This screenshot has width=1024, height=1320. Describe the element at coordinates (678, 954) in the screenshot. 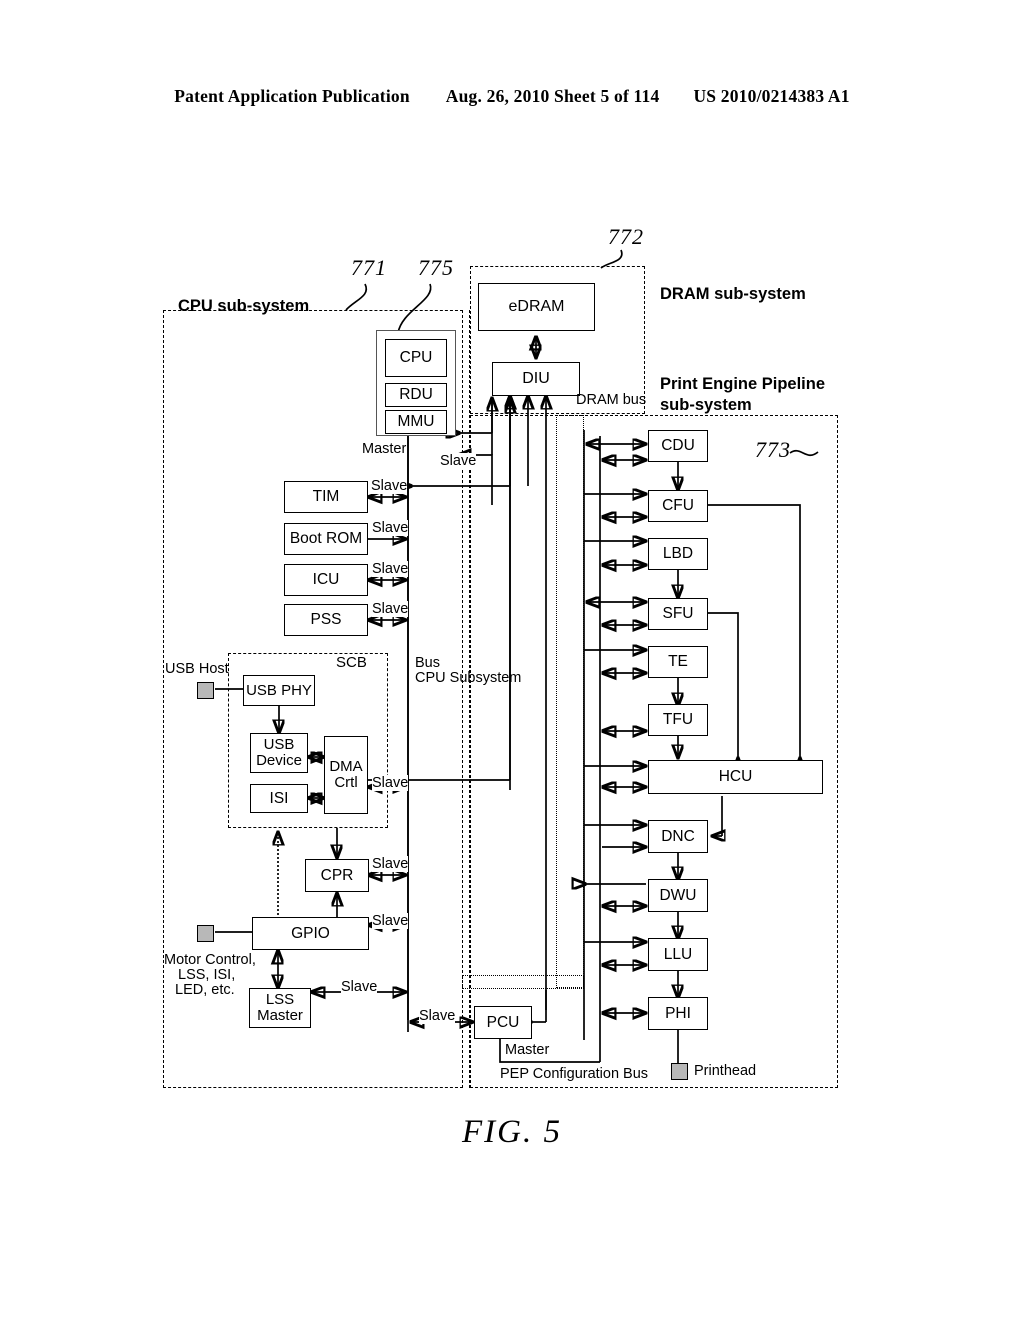

I see `block-llu: LLU` at that location.